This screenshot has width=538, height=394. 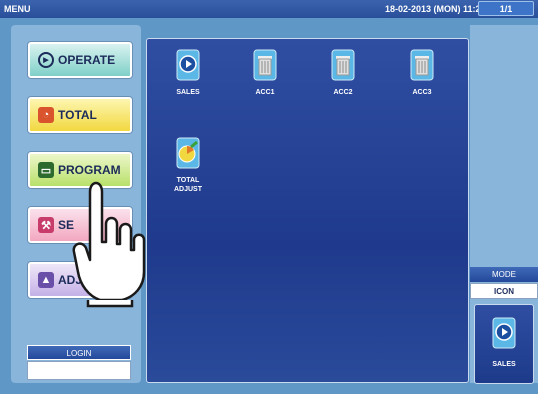 What do you see at coordinates (109, 244) in the screenshot?
I see `pointing-hand-icon` at bounding box center [109, 244].